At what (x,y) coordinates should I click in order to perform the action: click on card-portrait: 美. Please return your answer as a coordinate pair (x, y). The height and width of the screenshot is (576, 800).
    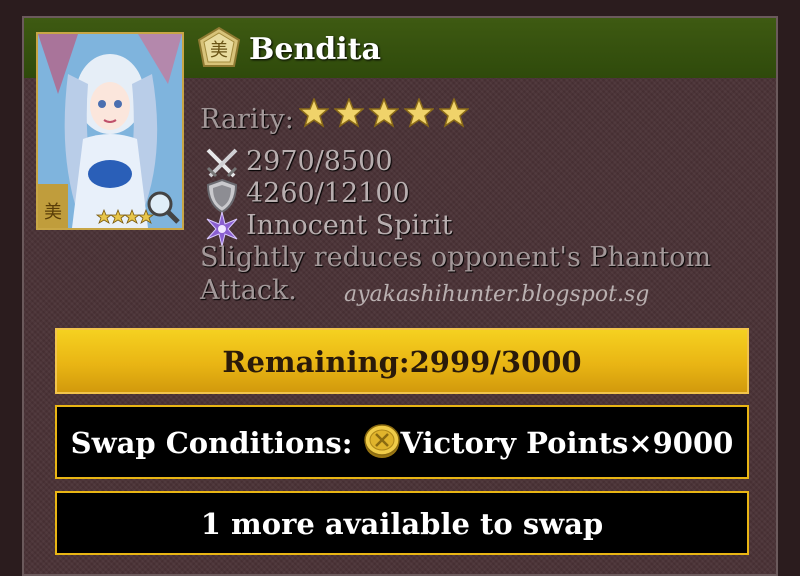
    Looking at the image, I should click on (110, 131).